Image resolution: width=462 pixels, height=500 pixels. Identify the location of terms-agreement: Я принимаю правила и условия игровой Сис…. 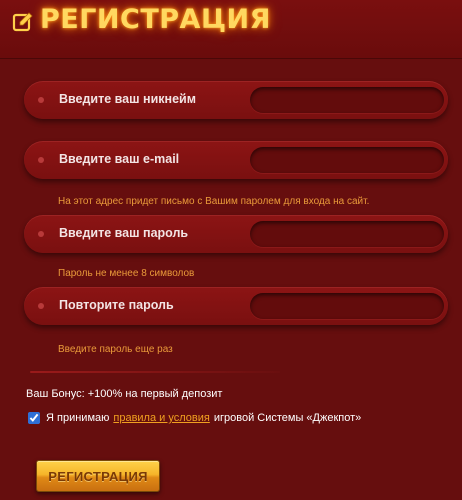
(194, 418).